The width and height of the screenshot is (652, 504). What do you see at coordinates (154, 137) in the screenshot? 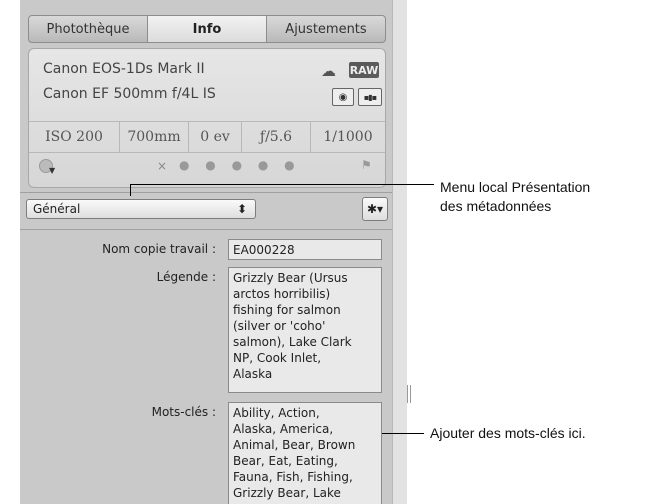
I see `exif-focal-length: 700mm` at bounding box center [154, 137].